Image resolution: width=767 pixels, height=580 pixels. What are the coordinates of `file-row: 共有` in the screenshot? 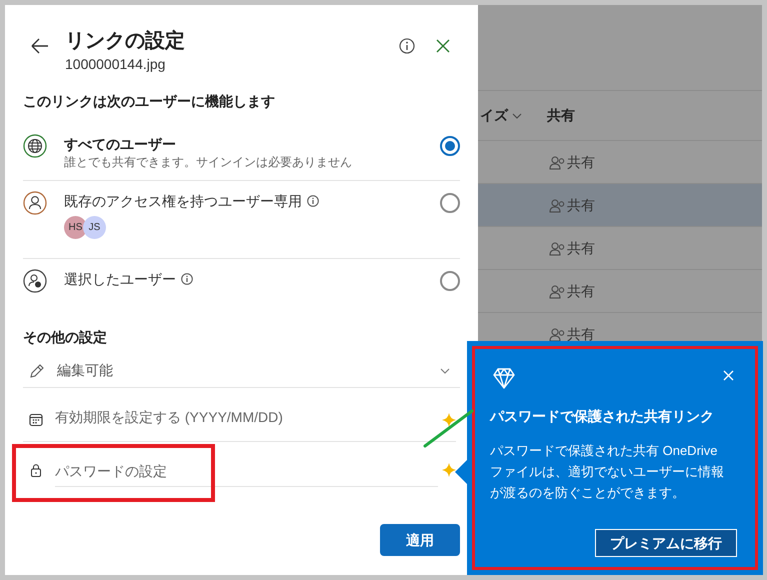 It's located at (620, 205).